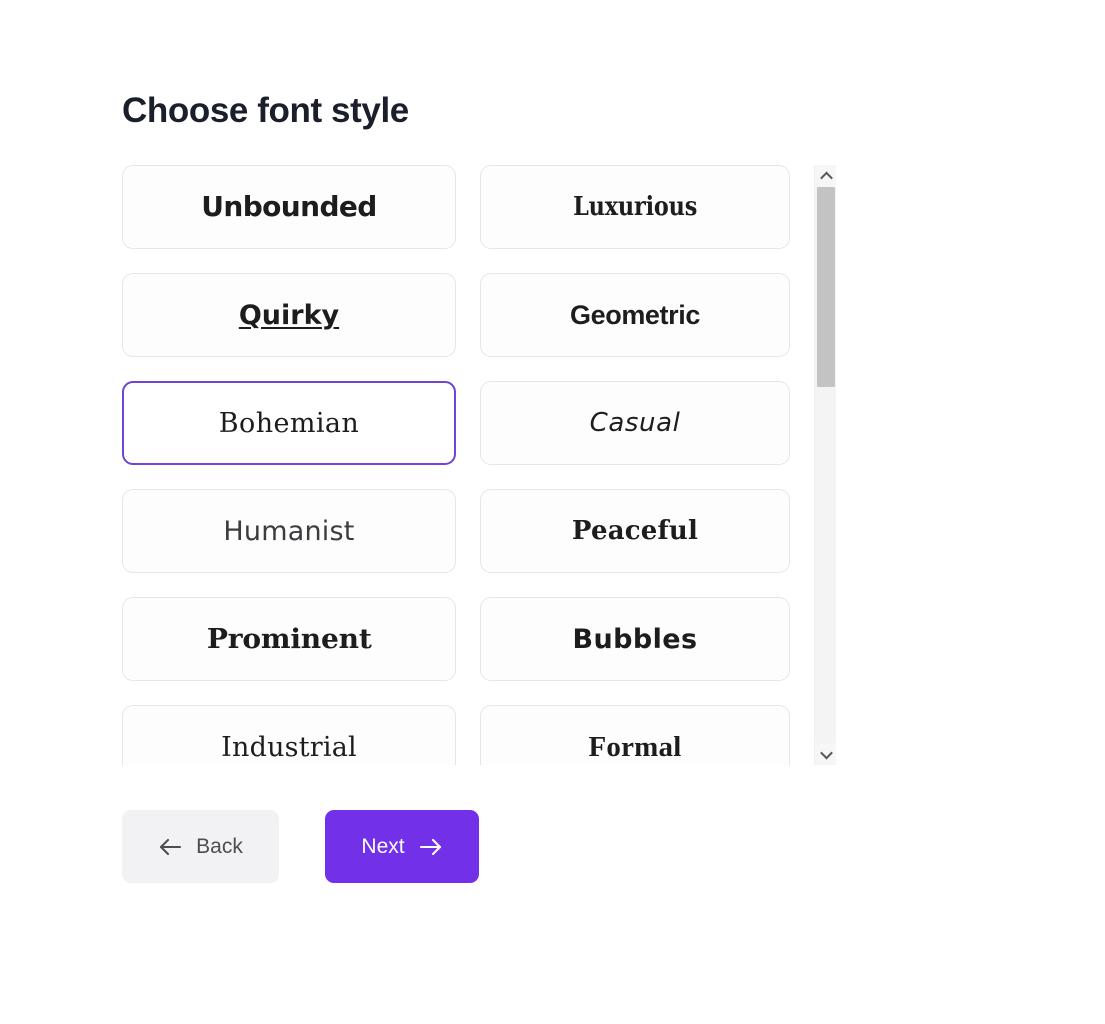  I want to click on font-style-card-label: Humanist, so click(289, 531).